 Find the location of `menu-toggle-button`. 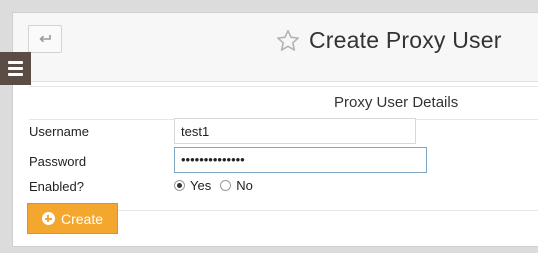

menu-toggle-button is located at coordinates (15, 68).